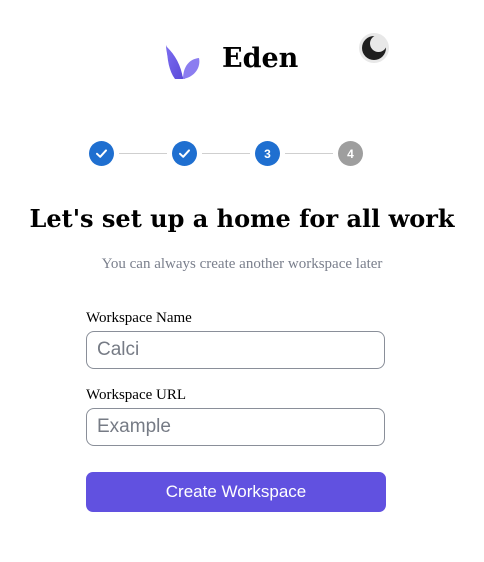  Describe the element at coordinates (235, 427) in the screenshot. I see `workspace-url-input` at that location.